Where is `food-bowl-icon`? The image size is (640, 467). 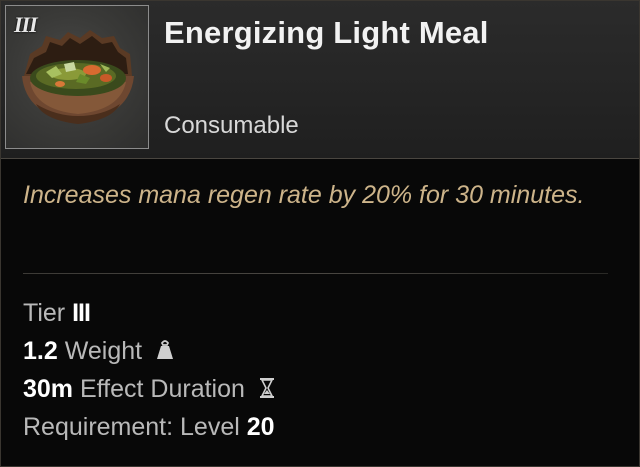 food-bowl-icon is located at coordinates (78, 77).